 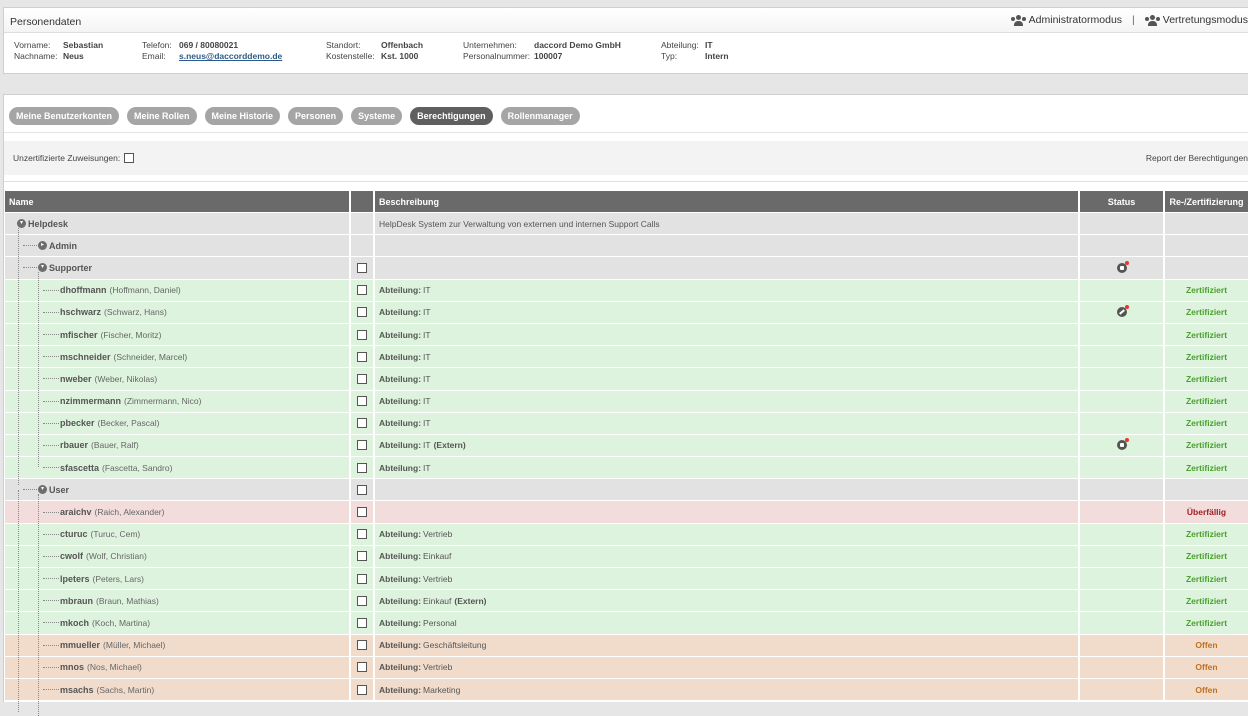 What do you see at coordinates (70, 268) in the screenshot?
I see `row-name: Supporter` at bounding box center [70, 268].